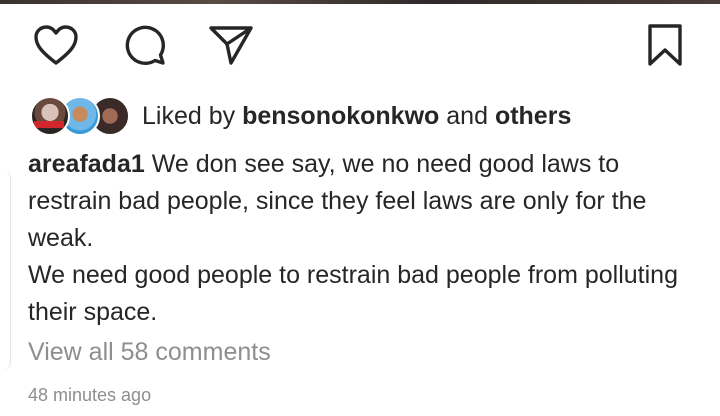 Image resolution: width=720 pixels, height=416 pixels. What do you see at coordinates (360, 2) in the screenshot?
I see `post-image-edge` at bounding box center [360, 2].